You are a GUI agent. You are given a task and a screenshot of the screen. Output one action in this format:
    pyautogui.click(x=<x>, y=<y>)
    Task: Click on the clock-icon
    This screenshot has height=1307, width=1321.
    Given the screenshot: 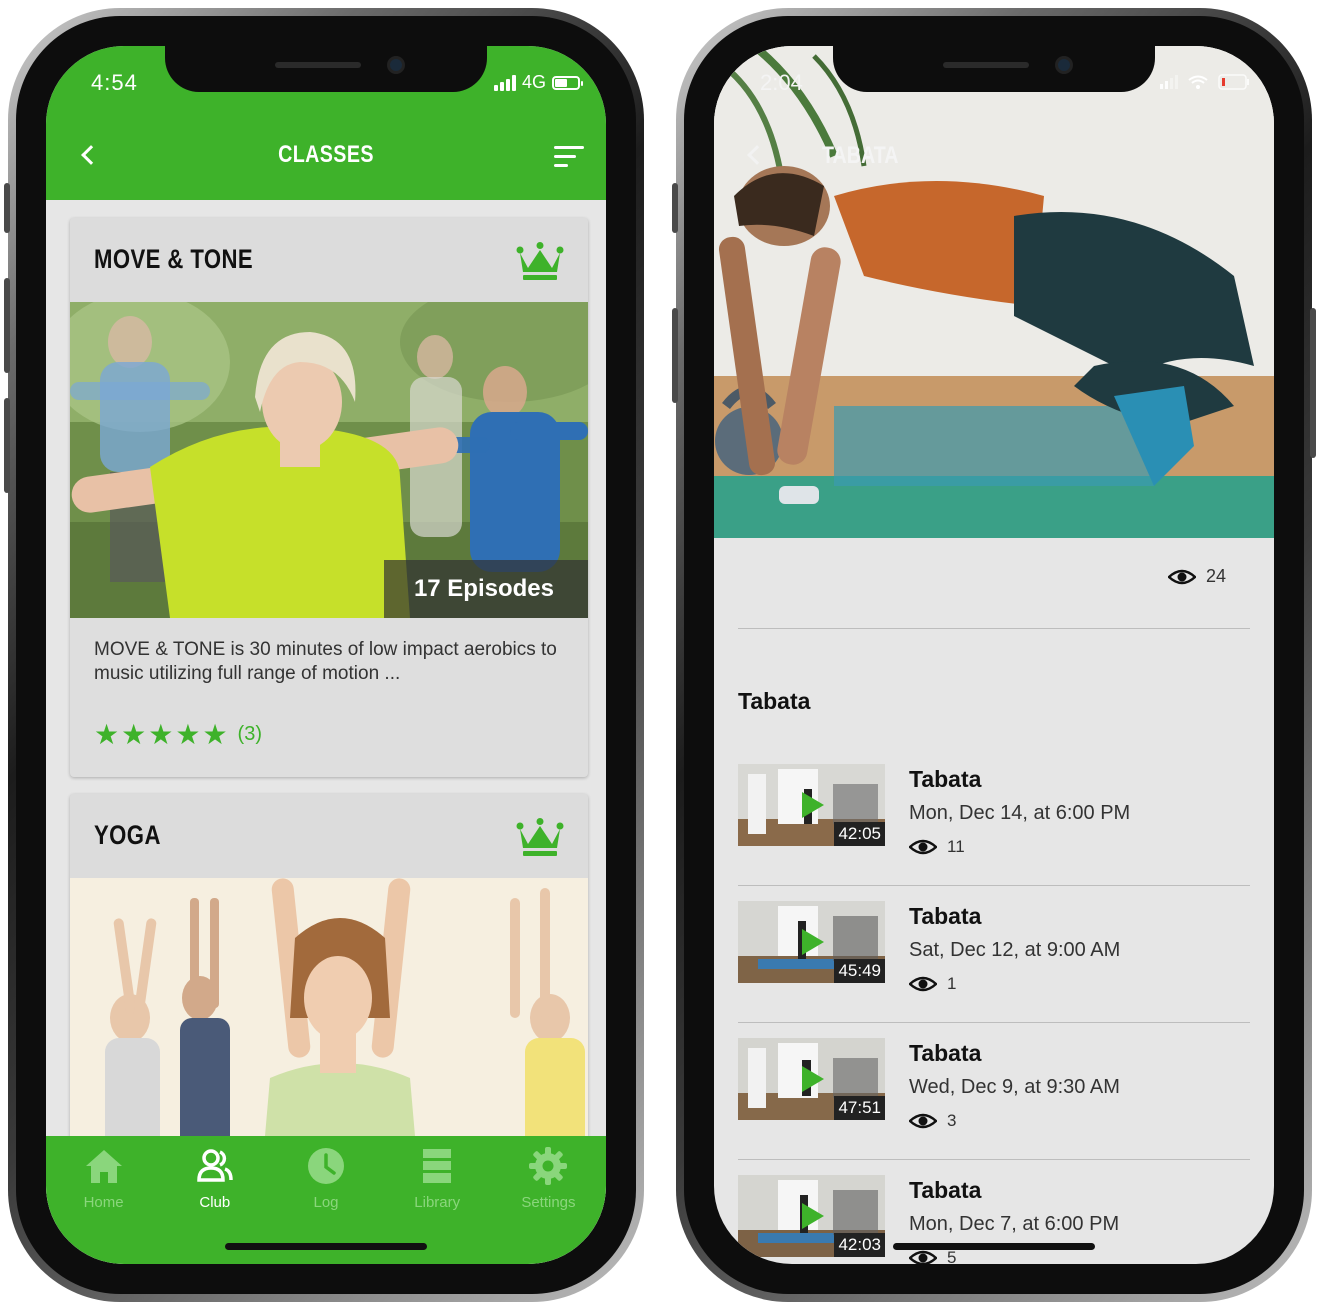 What is the action you would take?
    pyautogui.click(x=326, y=1166)
    